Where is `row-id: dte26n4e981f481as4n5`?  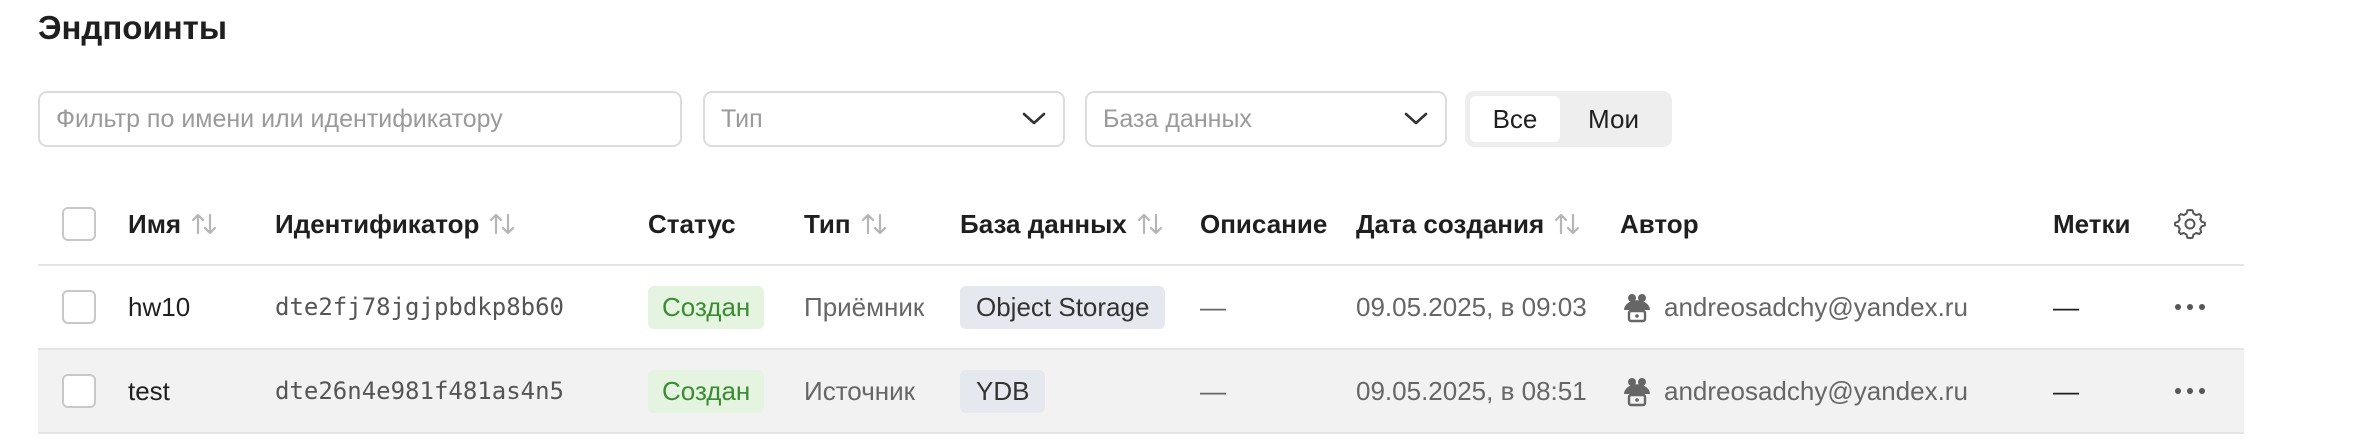
row-id: dte26n4e981f481as4n5 is located at coordinates (419, 391).